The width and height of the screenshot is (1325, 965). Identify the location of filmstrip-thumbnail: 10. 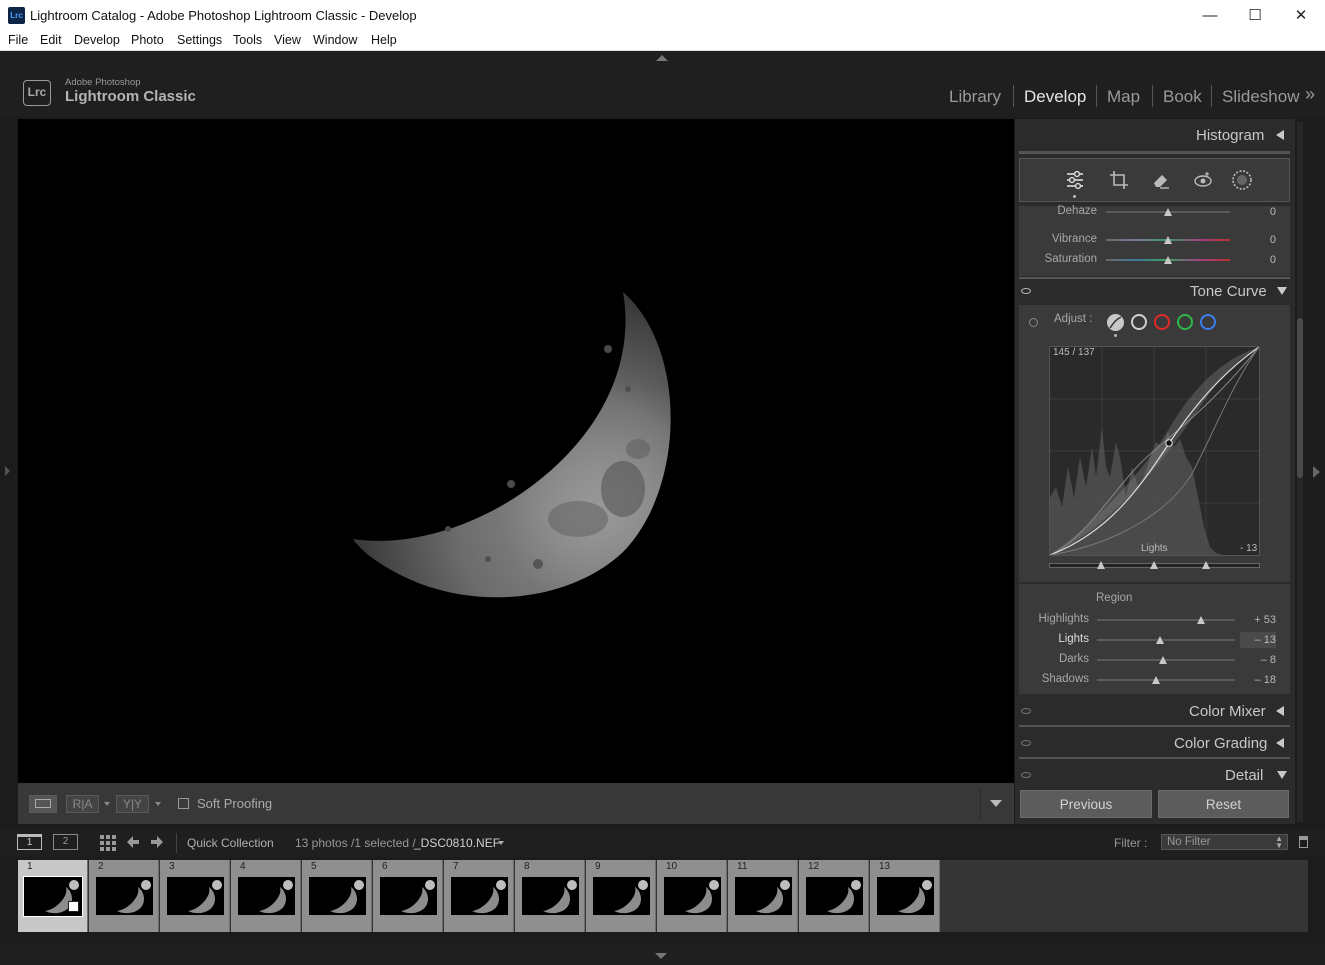
(692, 896).